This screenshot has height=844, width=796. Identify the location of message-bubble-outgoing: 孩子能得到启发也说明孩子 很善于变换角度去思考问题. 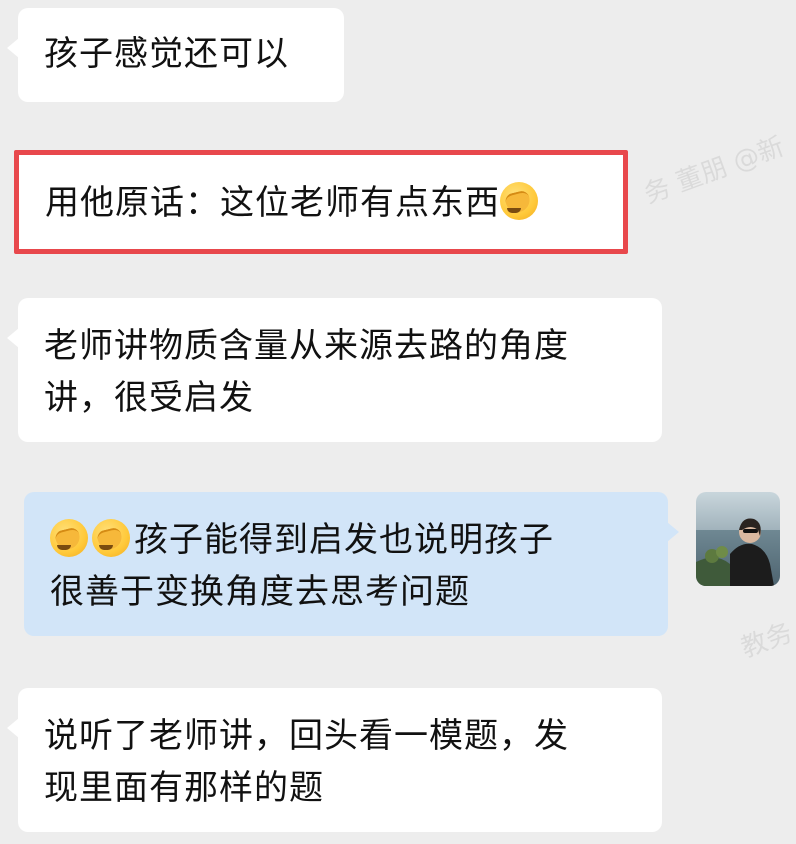
(351, 564).